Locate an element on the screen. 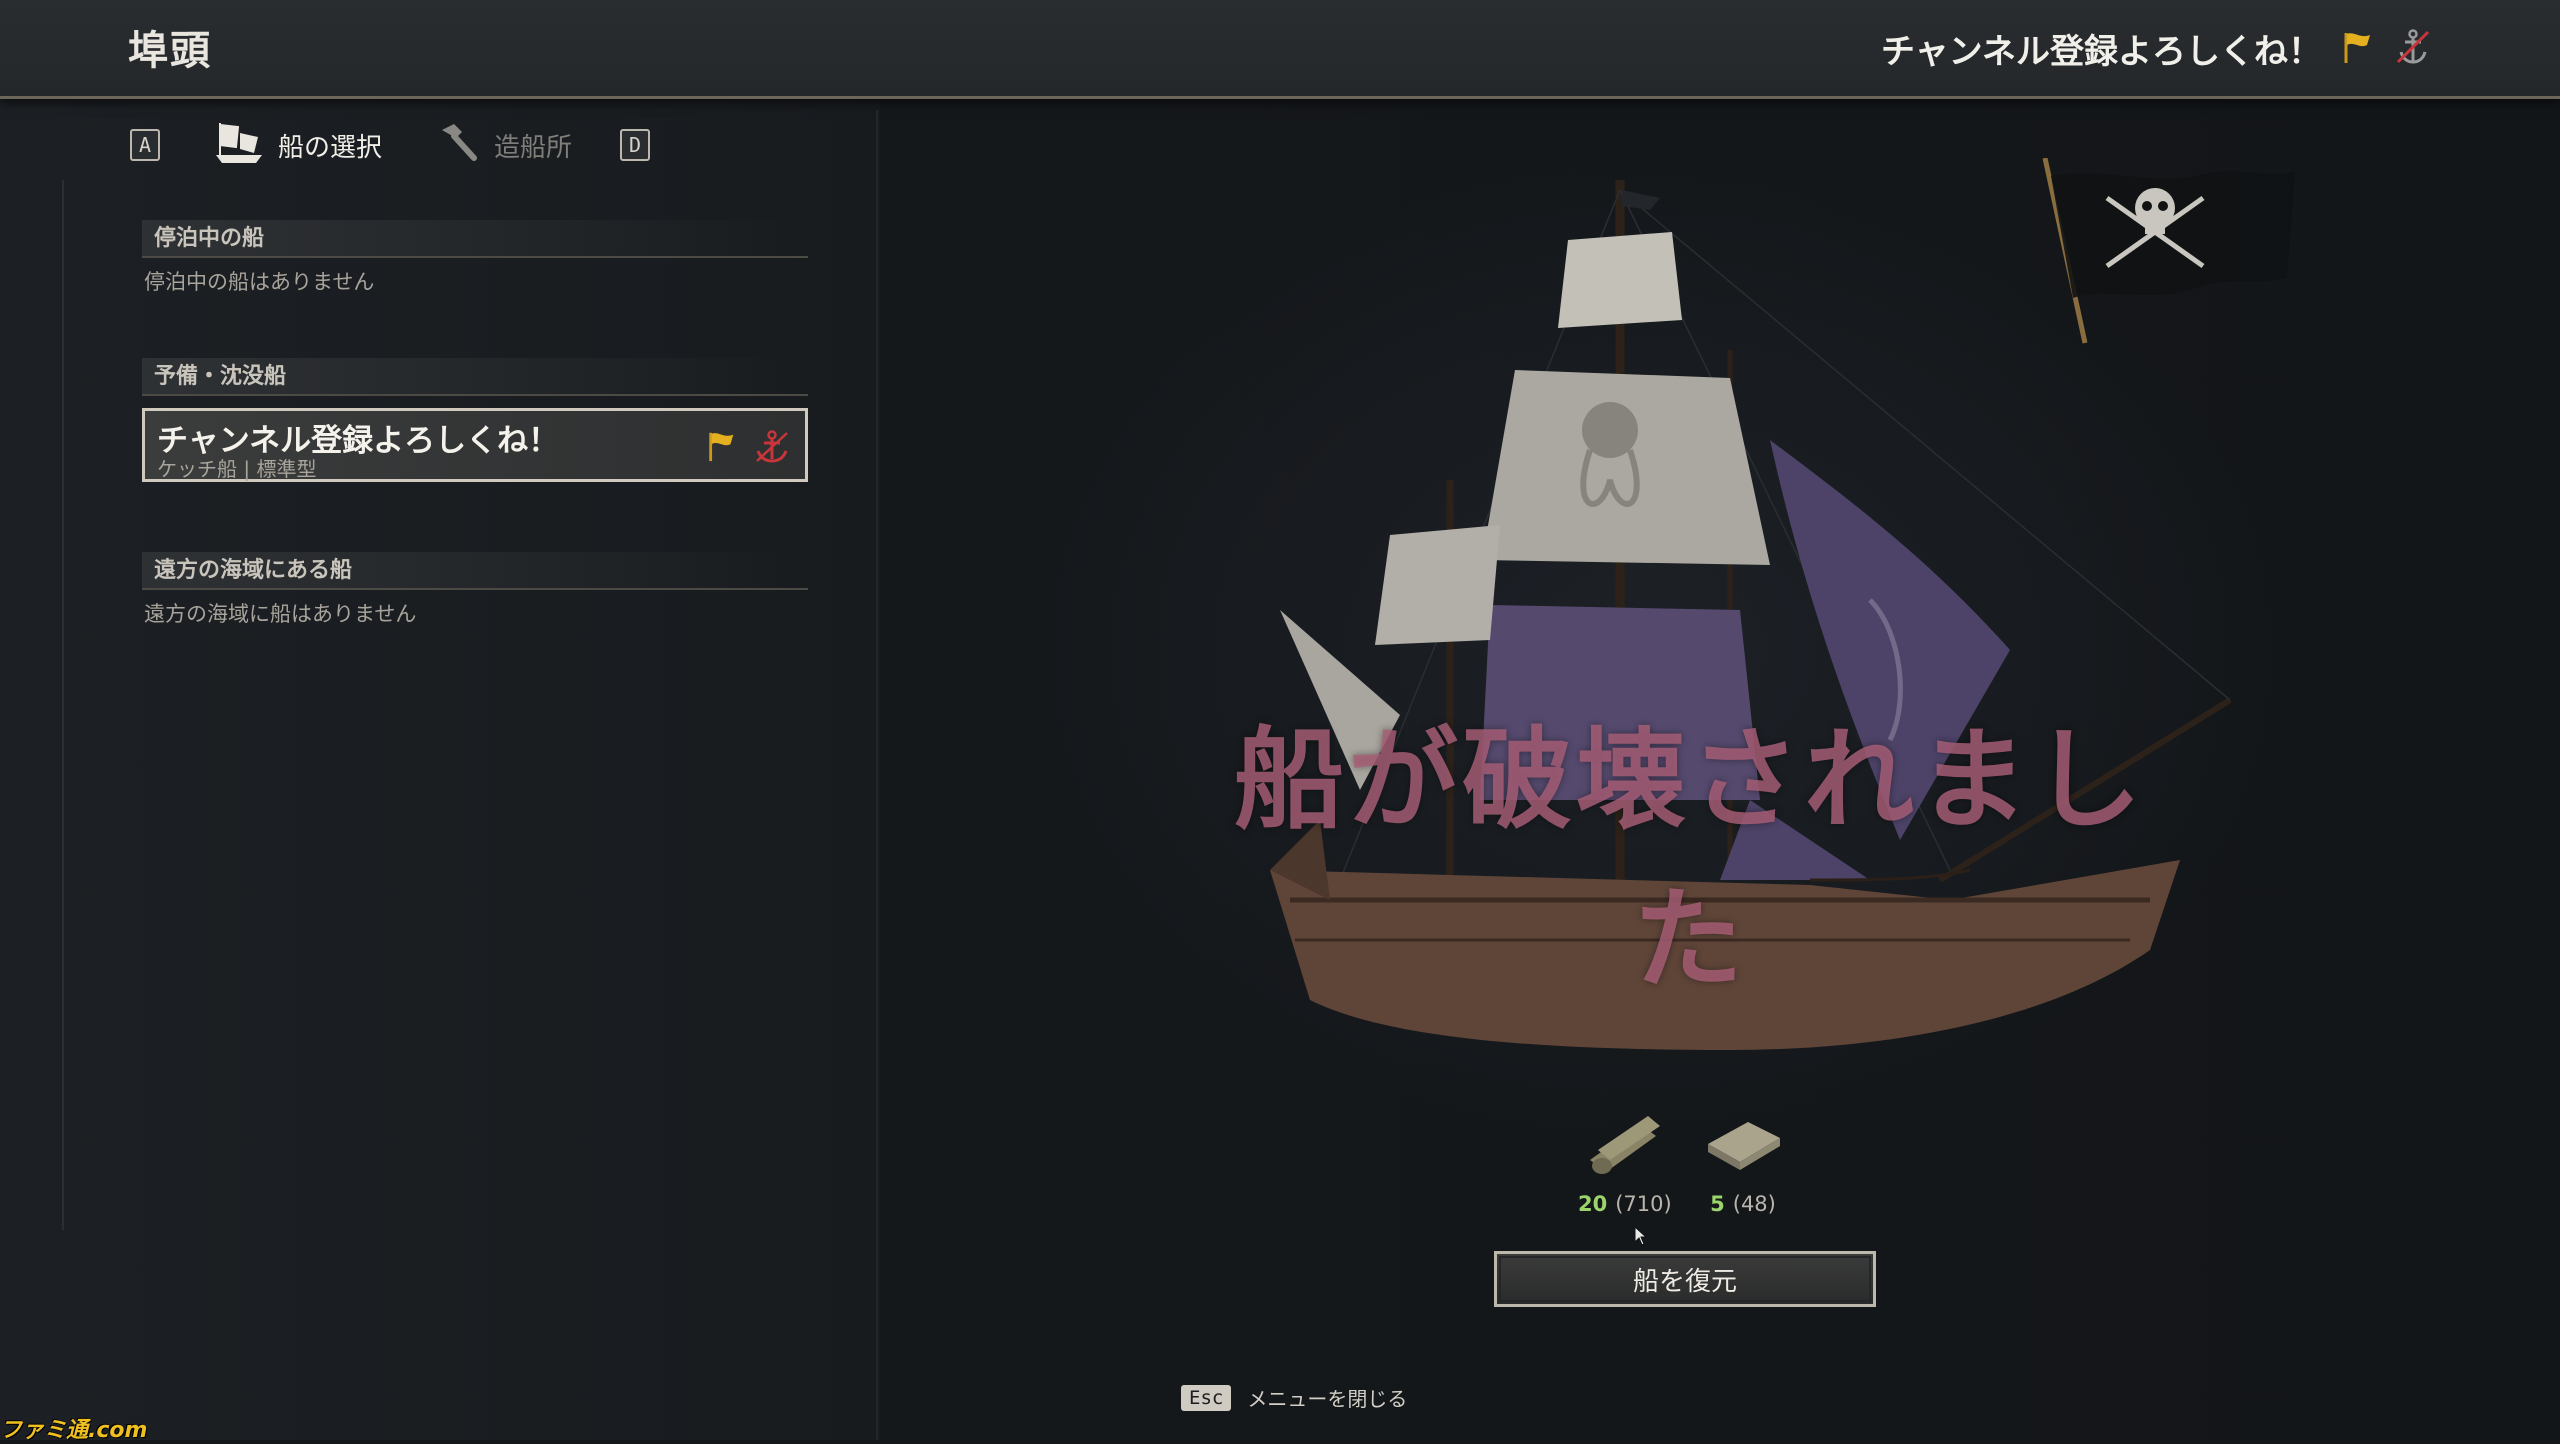  tab-ship-select-label: 船の選択 is located at coordinates (330, 147).